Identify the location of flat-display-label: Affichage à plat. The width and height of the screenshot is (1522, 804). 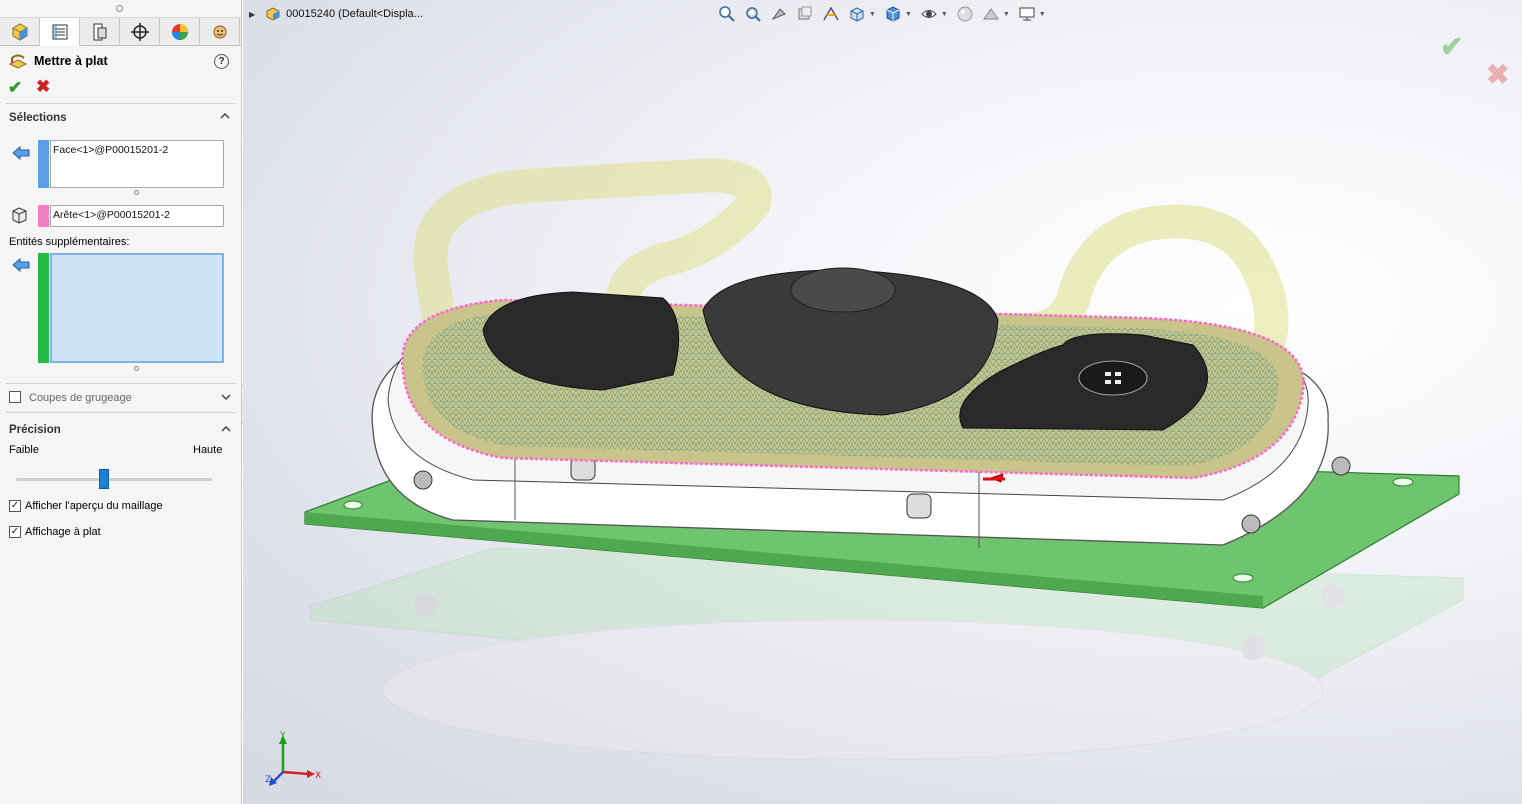
(63, 532).